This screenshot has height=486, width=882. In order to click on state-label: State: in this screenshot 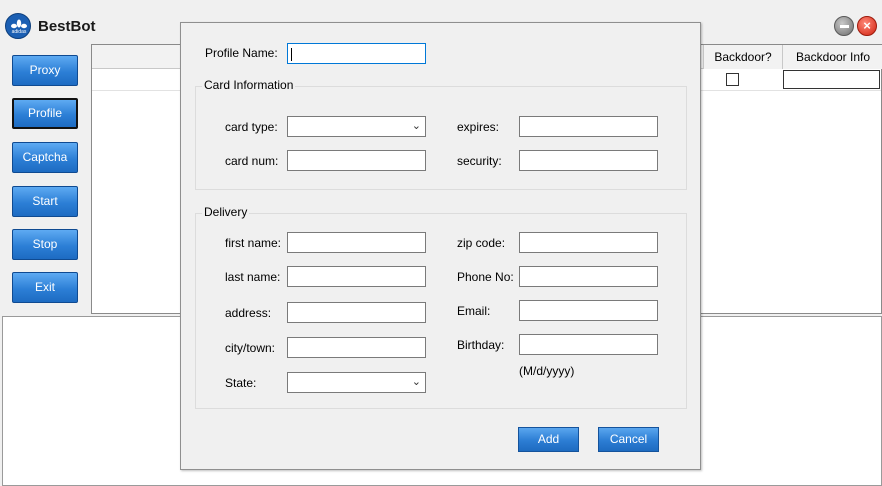, I will do `click(241, 383)`.